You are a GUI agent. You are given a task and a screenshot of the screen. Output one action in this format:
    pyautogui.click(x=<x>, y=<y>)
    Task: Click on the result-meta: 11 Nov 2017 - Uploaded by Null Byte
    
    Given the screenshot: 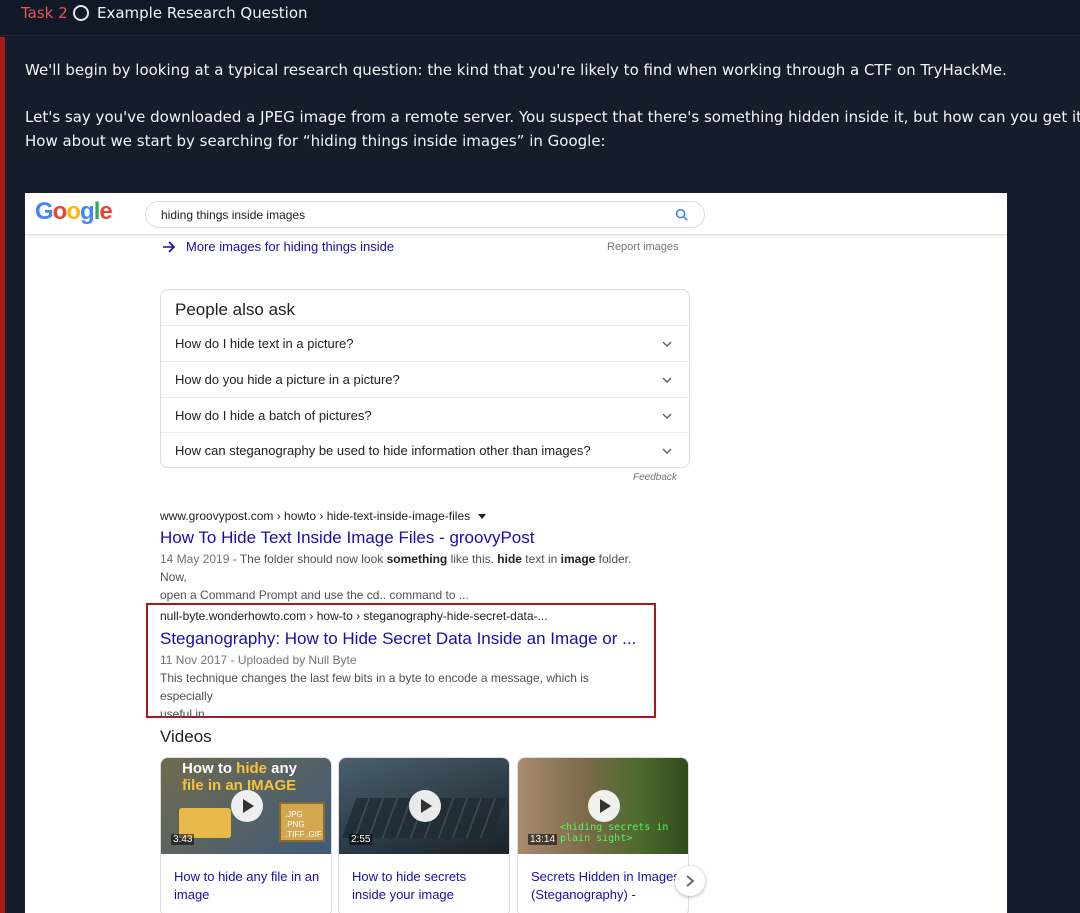 What is the action you would take?
    pyautogui.click(x=258, y=660)
    